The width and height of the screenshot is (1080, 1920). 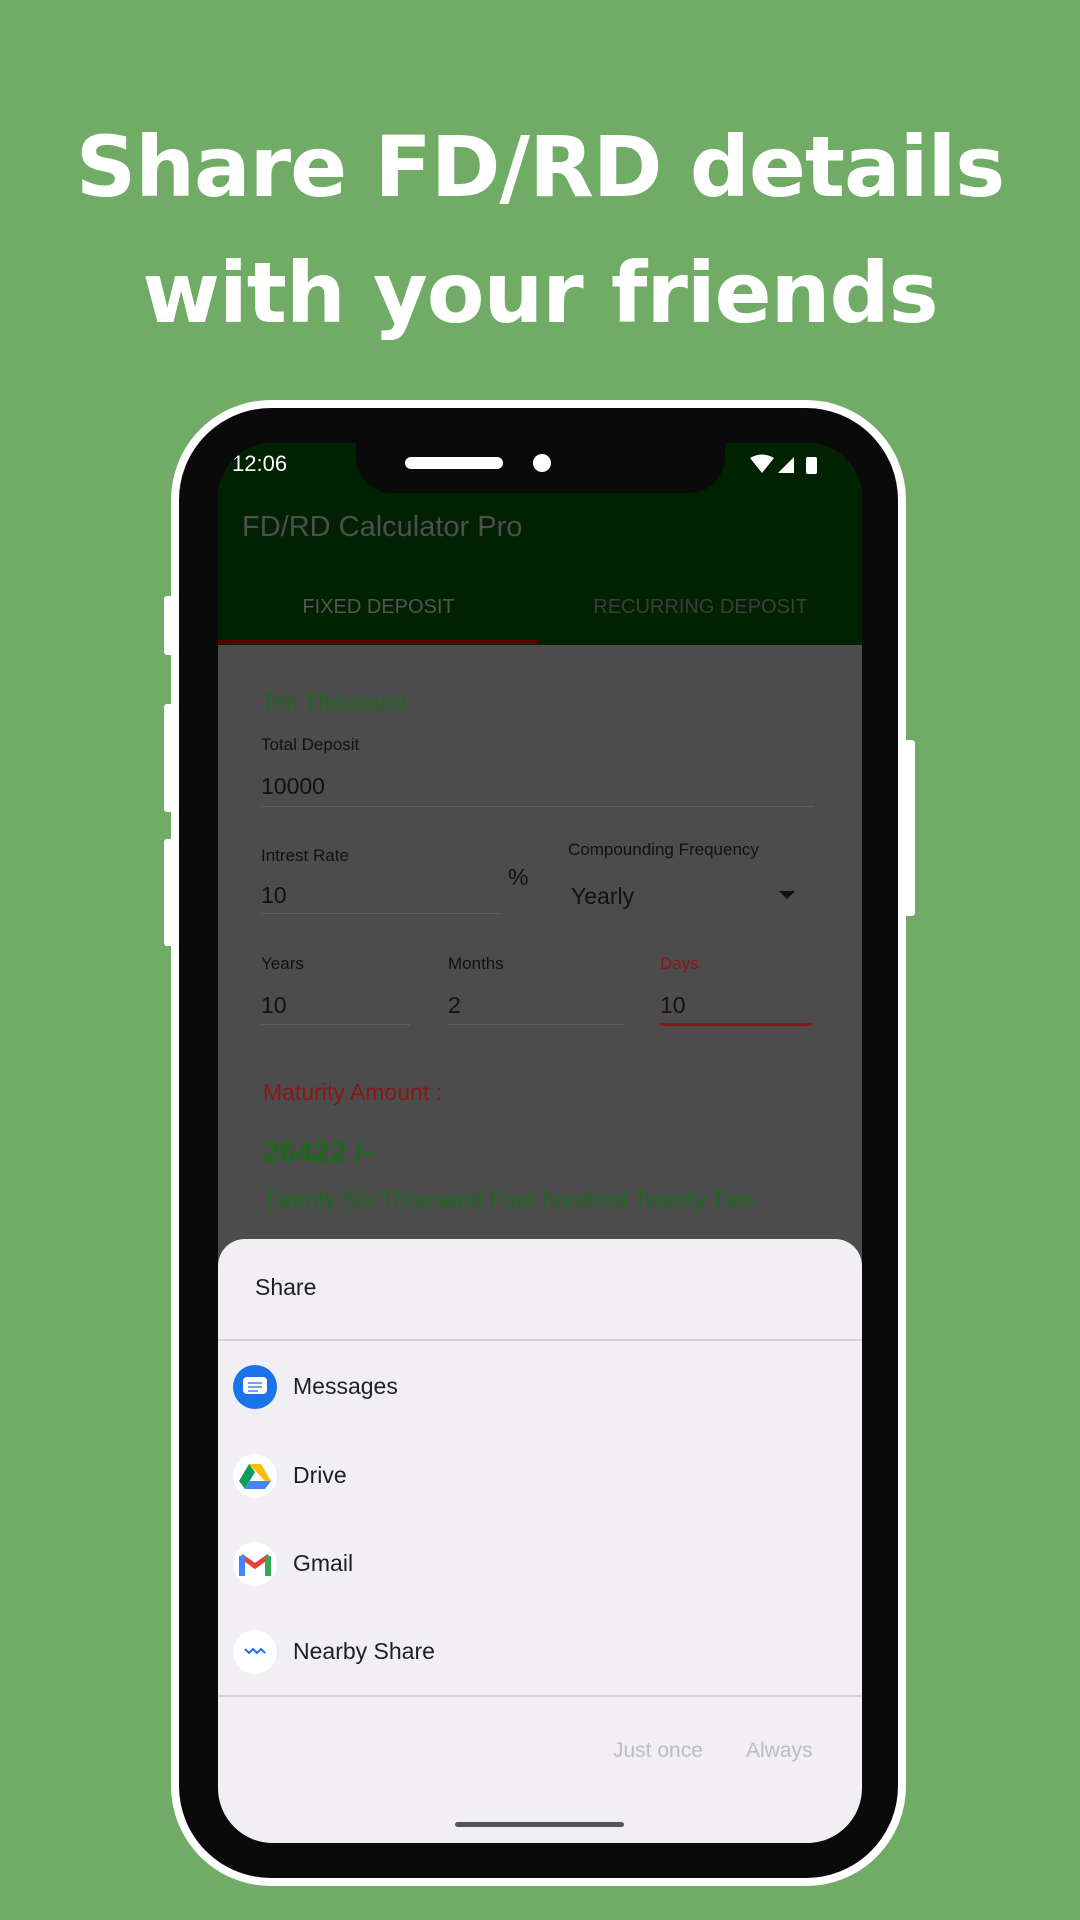 What do you see at coordinates (169, 625) in the screenshot?
I see `phone-side-button` at bounding box center [169, 625].